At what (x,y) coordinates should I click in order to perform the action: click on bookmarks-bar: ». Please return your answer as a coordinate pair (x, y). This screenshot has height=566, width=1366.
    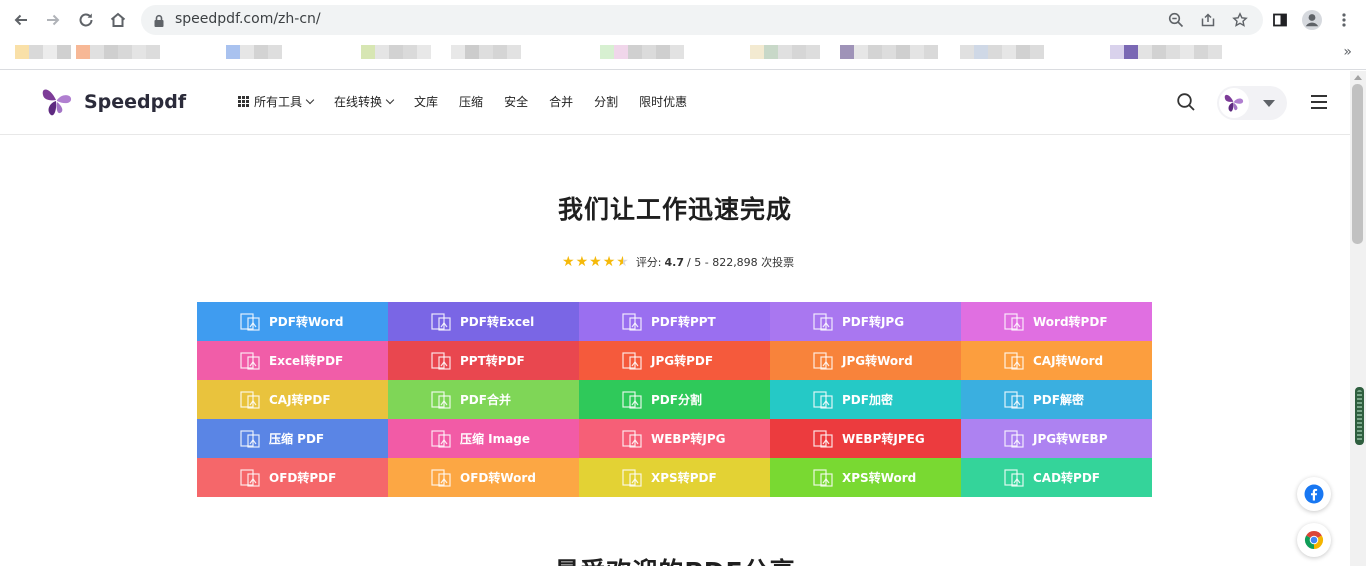
    Looking at the image, I should click on (683, 55).